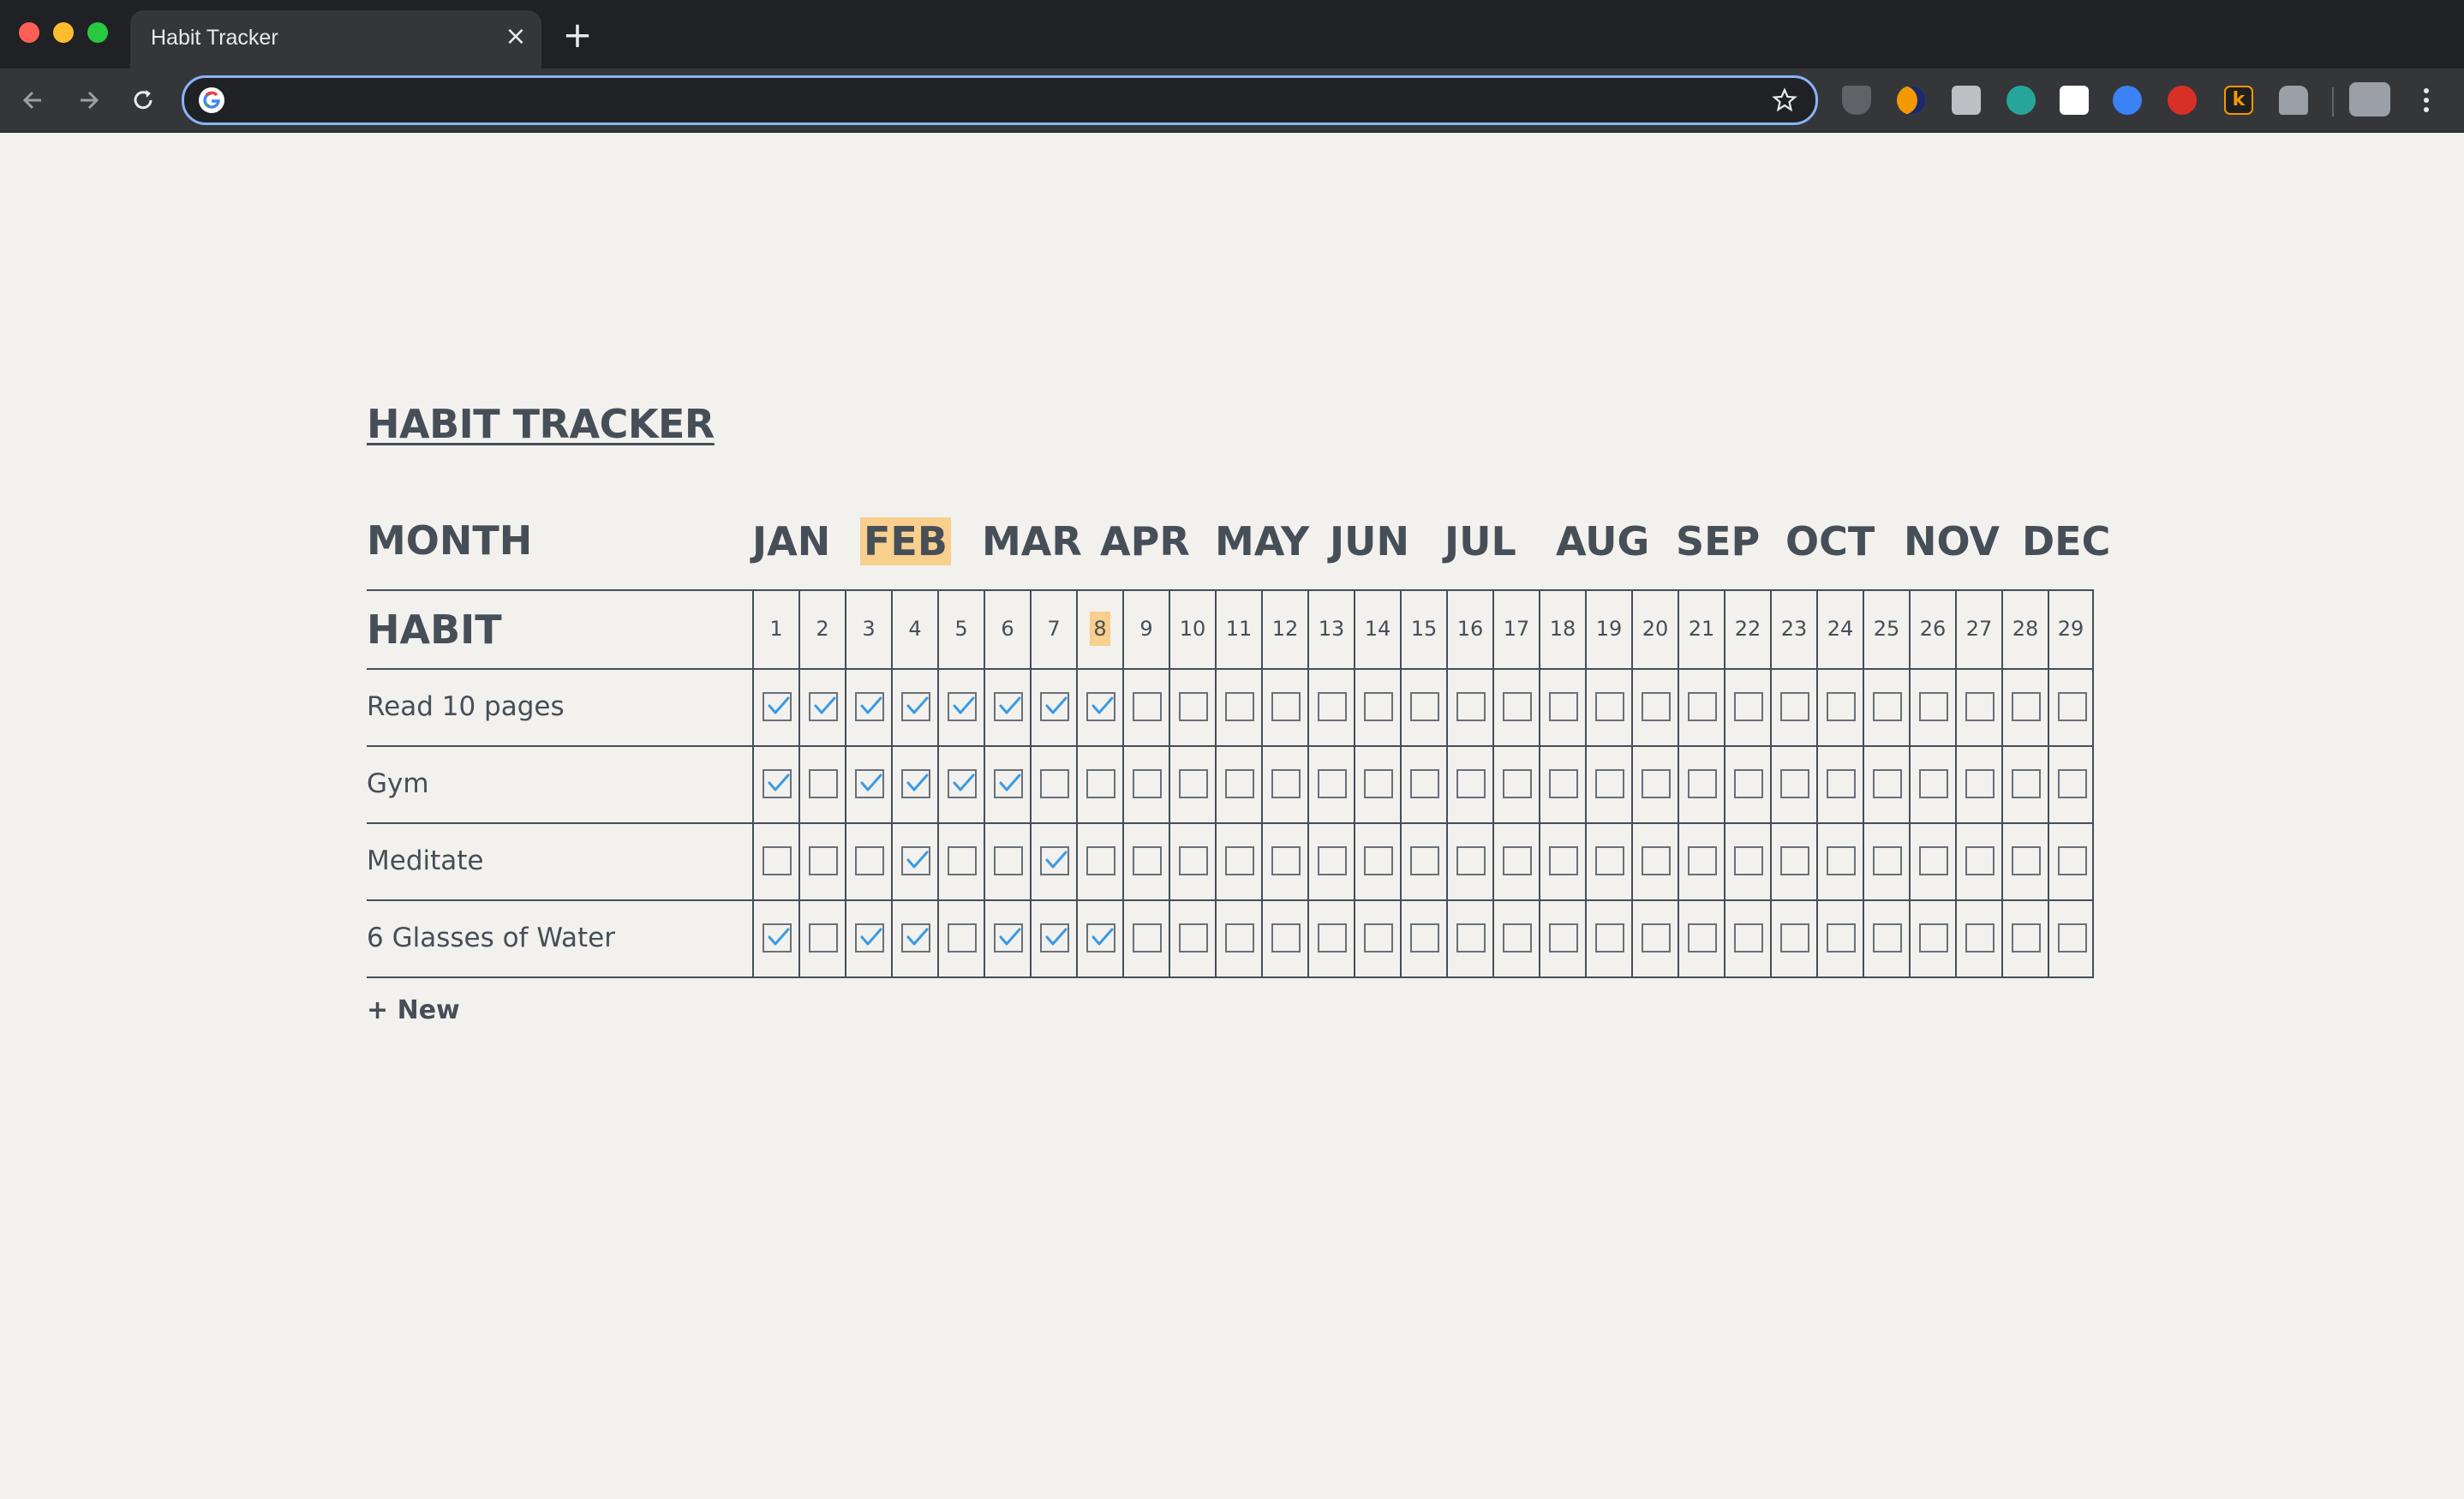 The image size is (2464, 1499). Describe the element at coordinates (1784, 100) in the screenshot. I see `bookmark-star-icon` at that location.